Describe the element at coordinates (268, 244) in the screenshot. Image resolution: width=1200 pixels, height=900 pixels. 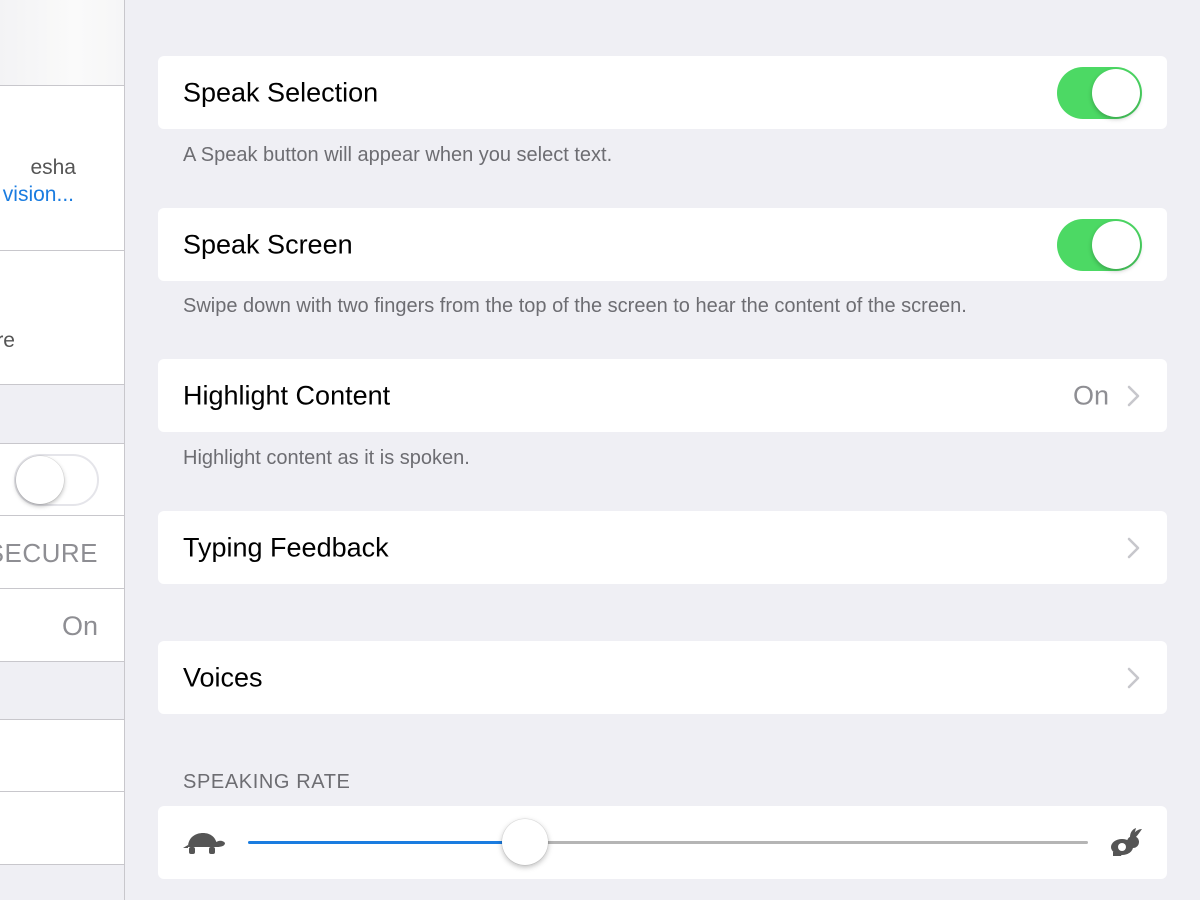
I see `speak-screen-label: Speak Screen` at that location.